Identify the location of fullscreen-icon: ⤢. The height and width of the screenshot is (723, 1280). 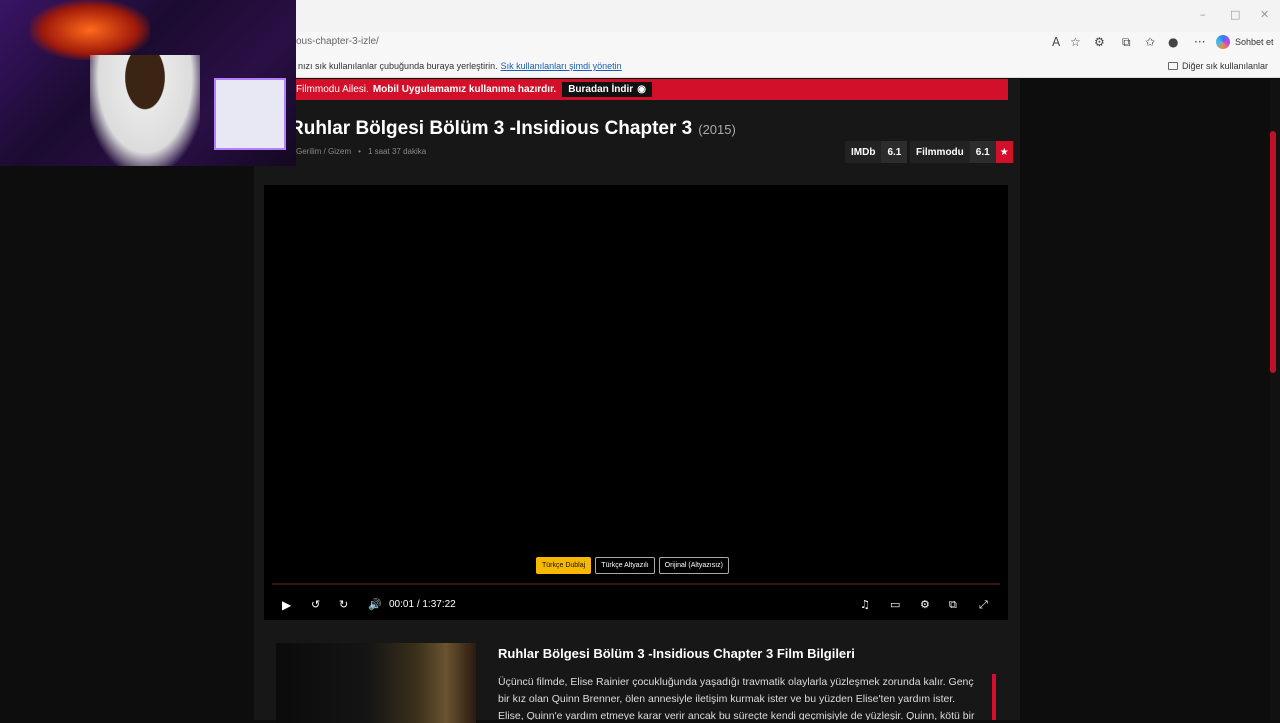
(983, 605).